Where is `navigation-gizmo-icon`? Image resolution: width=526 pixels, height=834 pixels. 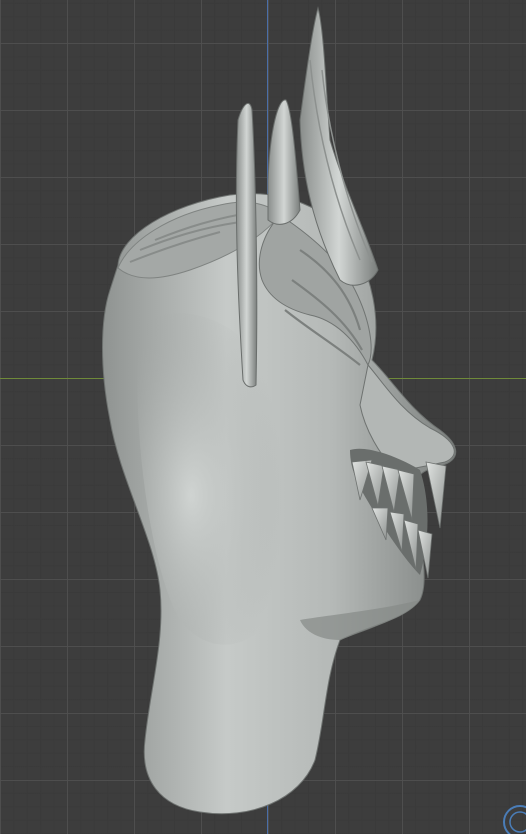 navigation-gizmo-icon is located at coordinates (513, 818).